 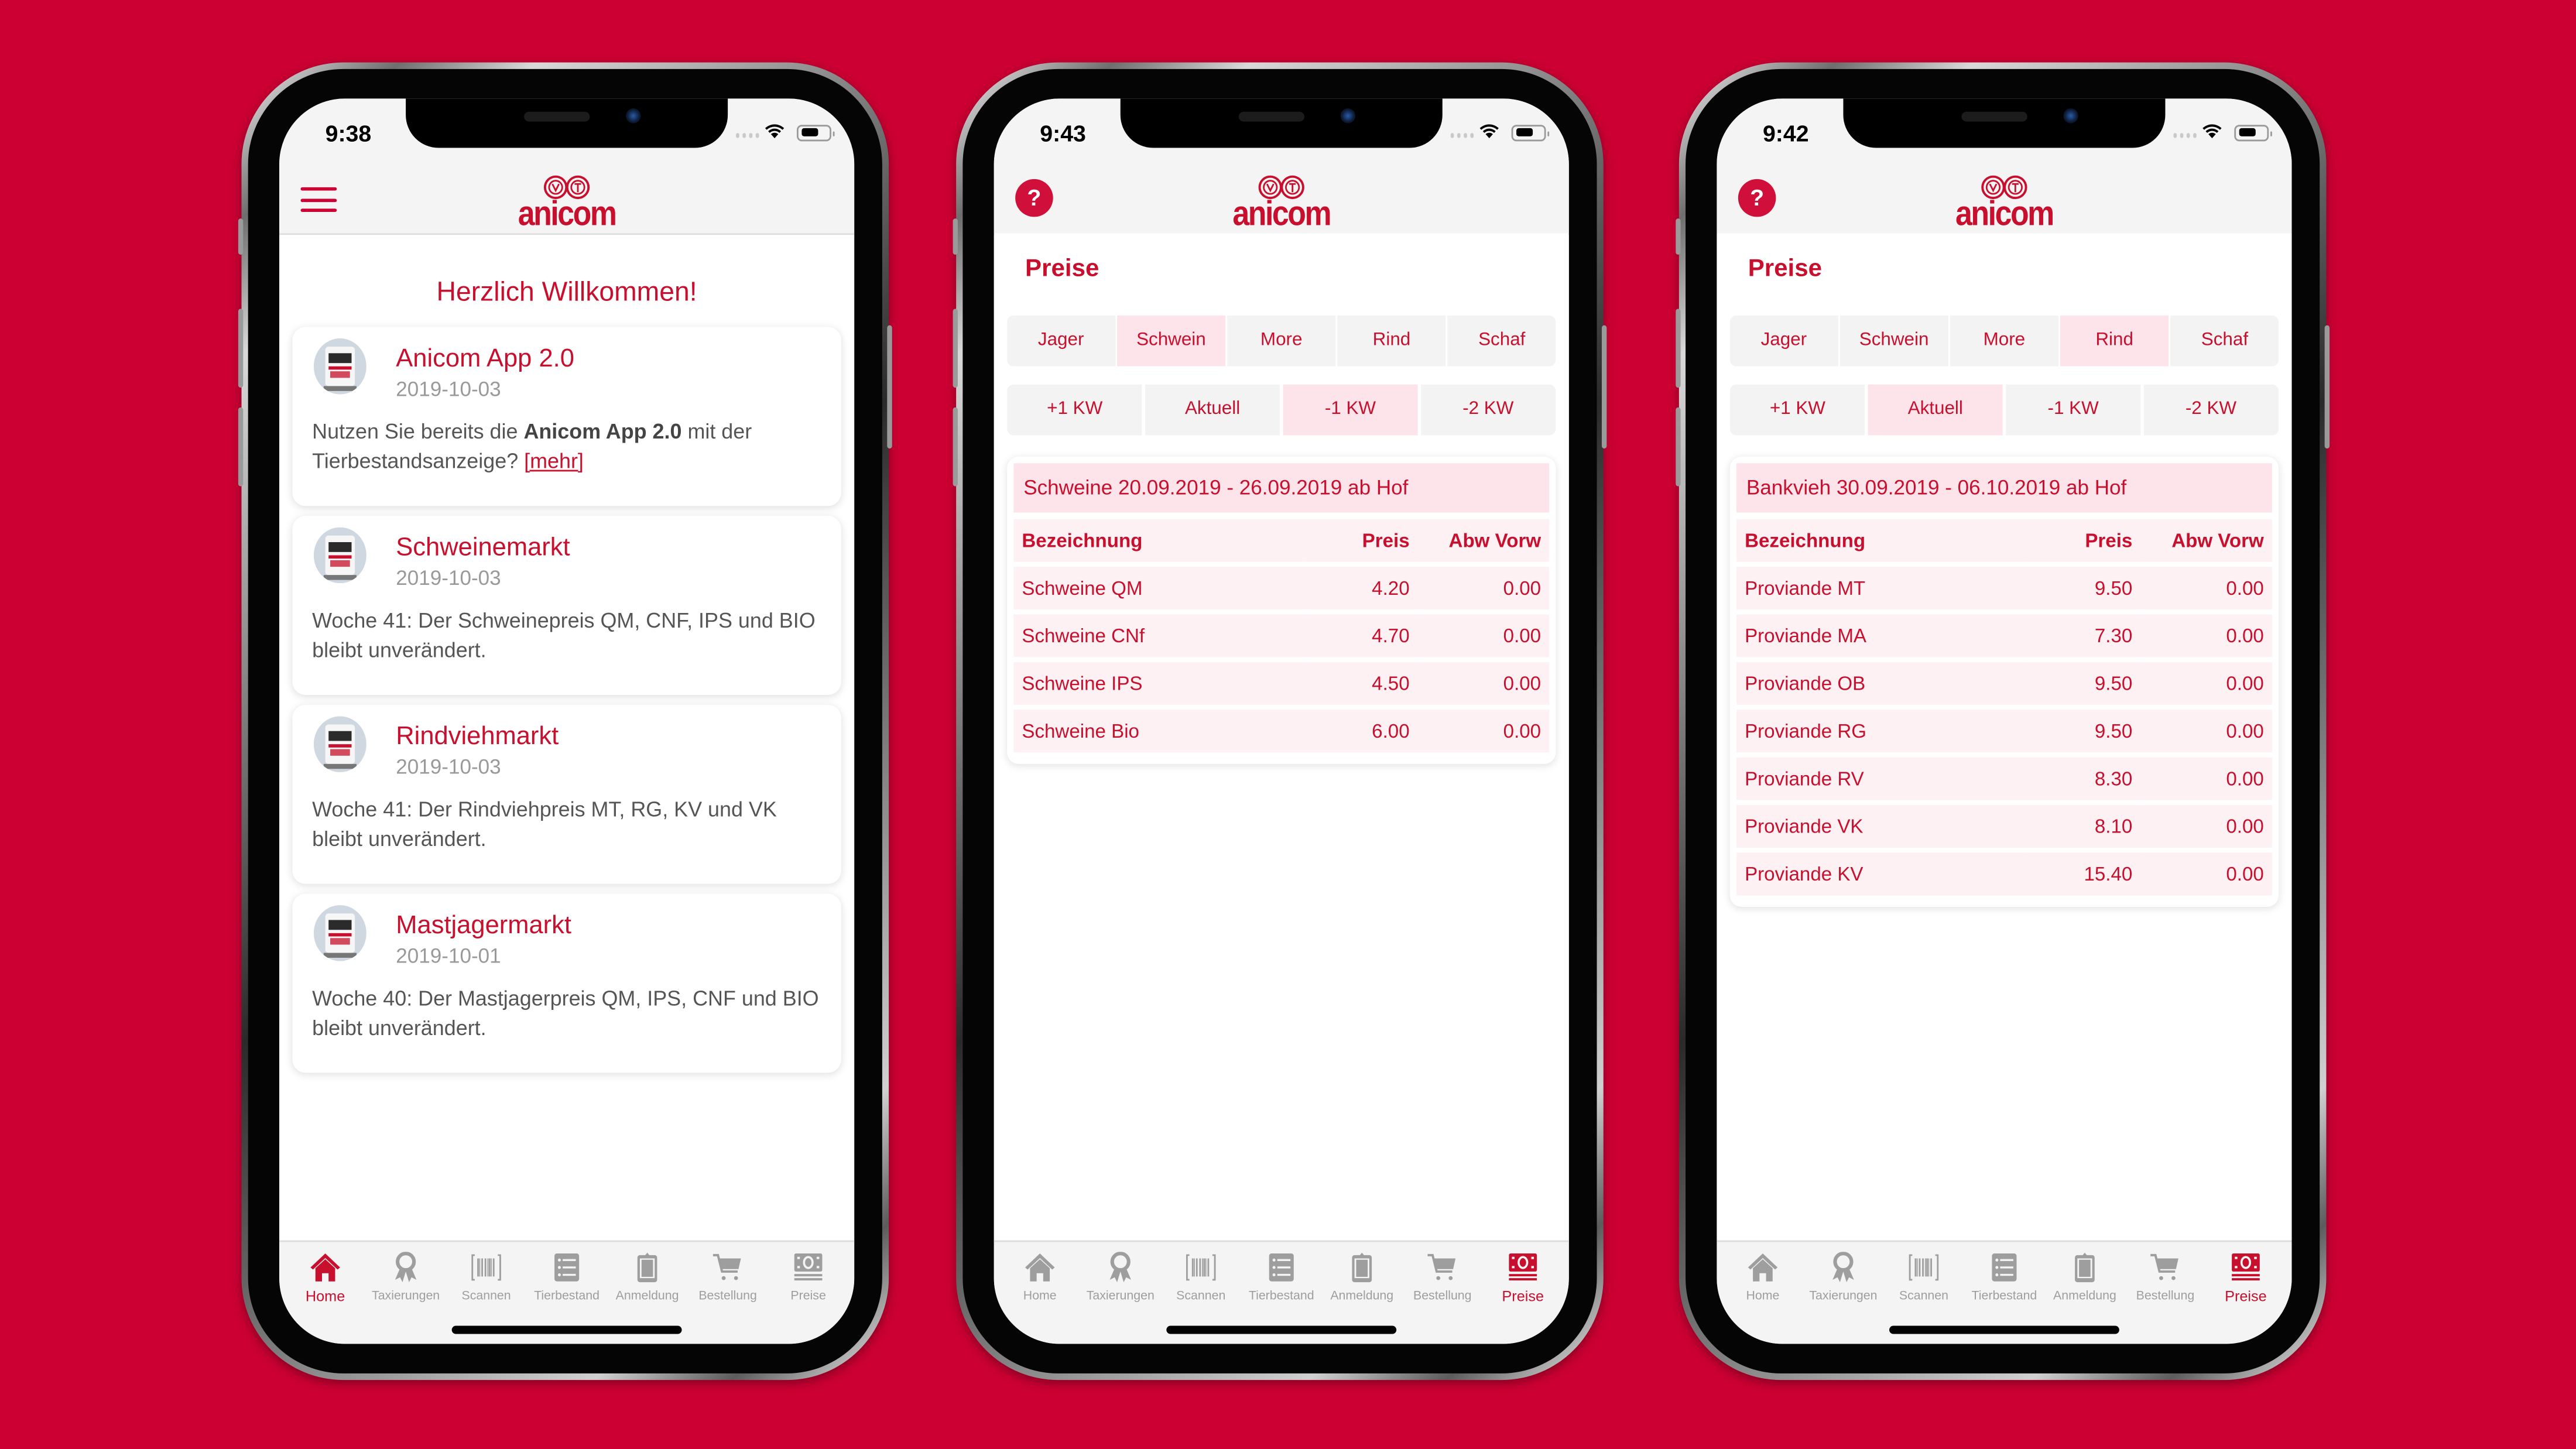 What do you see at coordinates (1523, 1296) in the screenshot?
I see `tab-label: Preise` at bounding box center [1523, 1296].